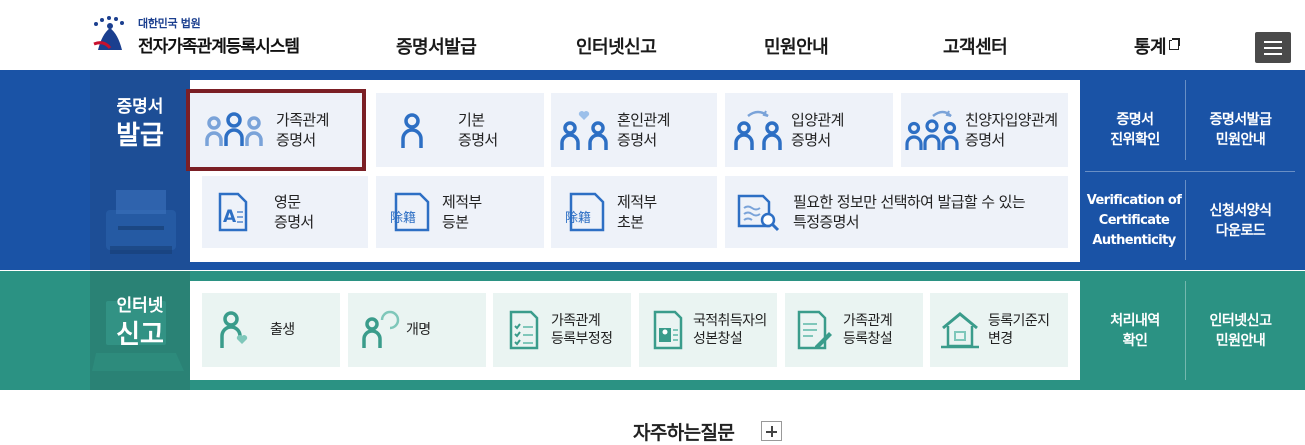 Image resolution: width=1305 pixels, height=445 pixels. I want to click on report-naturalized-surname: 국적취득자의 성본창설, so click(708, 330).